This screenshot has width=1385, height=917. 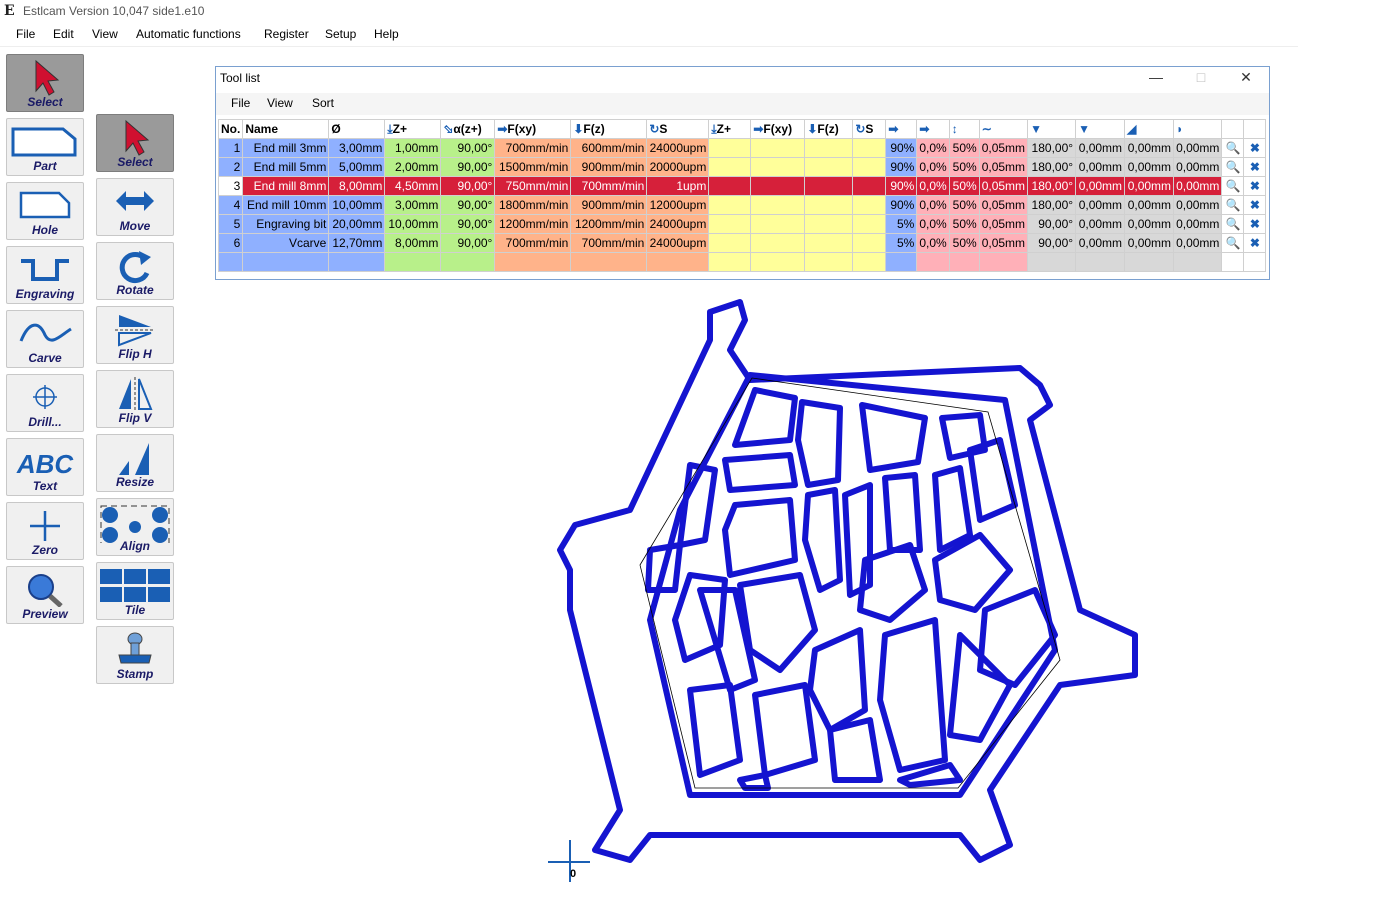 I want to click on rotate-tool-button: Rotate, so click(x=135, y=271).